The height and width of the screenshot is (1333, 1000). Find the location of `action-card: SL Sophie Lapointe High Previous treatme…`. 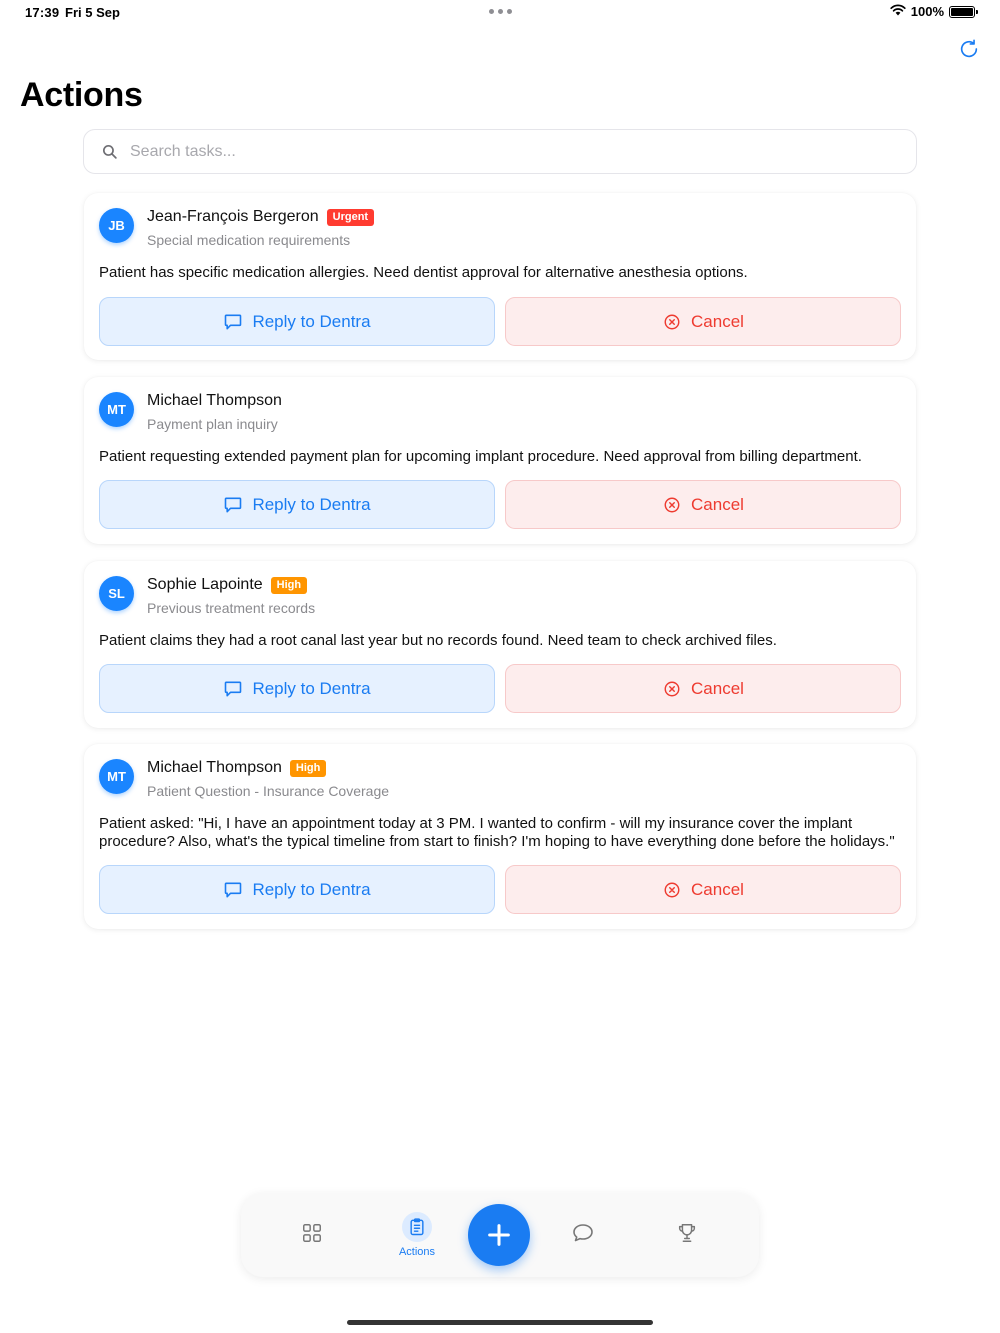

action-card: SL Sophie Lapointe High Previous treatme… is located at coordinates (500, 644).